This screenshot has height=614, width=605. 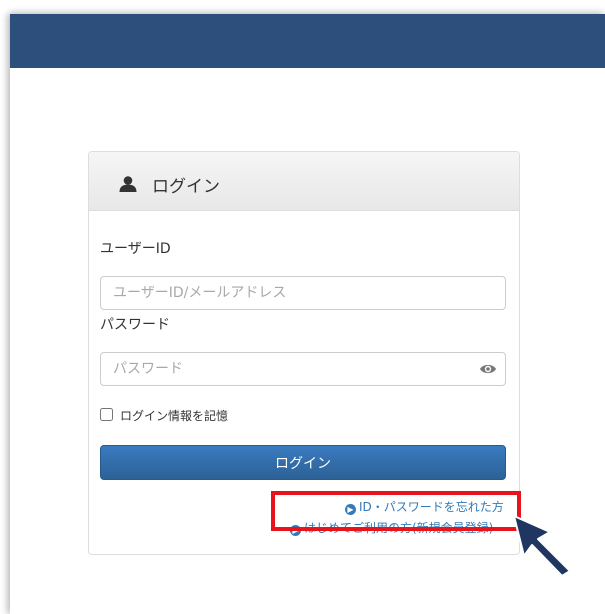 I want to click on register-link: ▶ はじめてご利用の方(新規会員登録), so click(x=391, y=527).